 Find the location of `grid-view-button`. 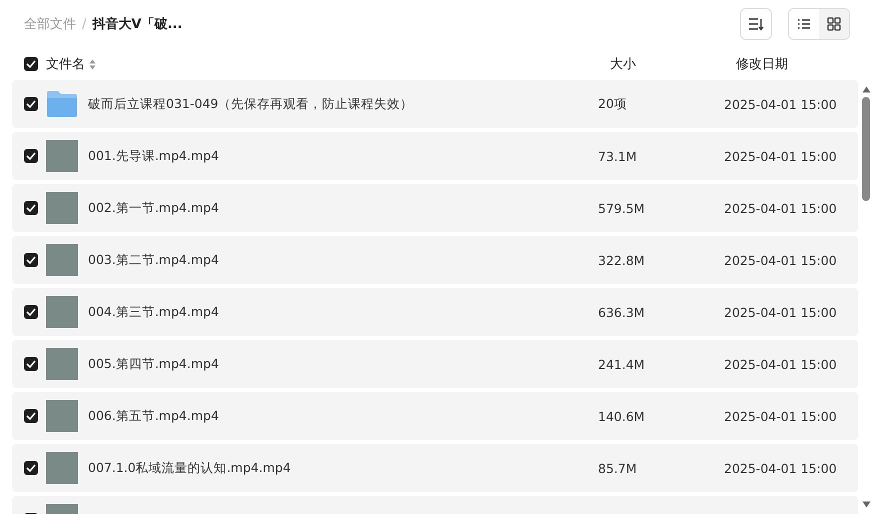

grid-view-button is located at coordinates (834, 24).